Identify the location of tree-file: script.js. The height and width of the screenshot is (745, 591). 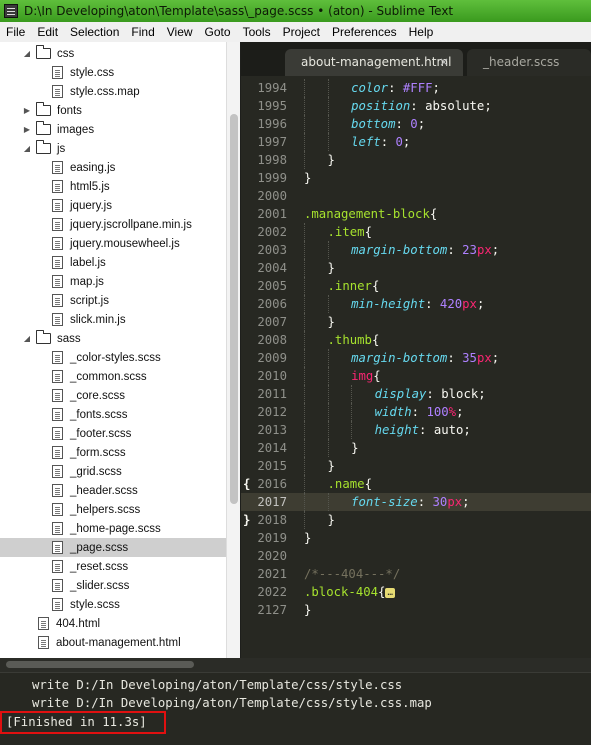
(113, 300).